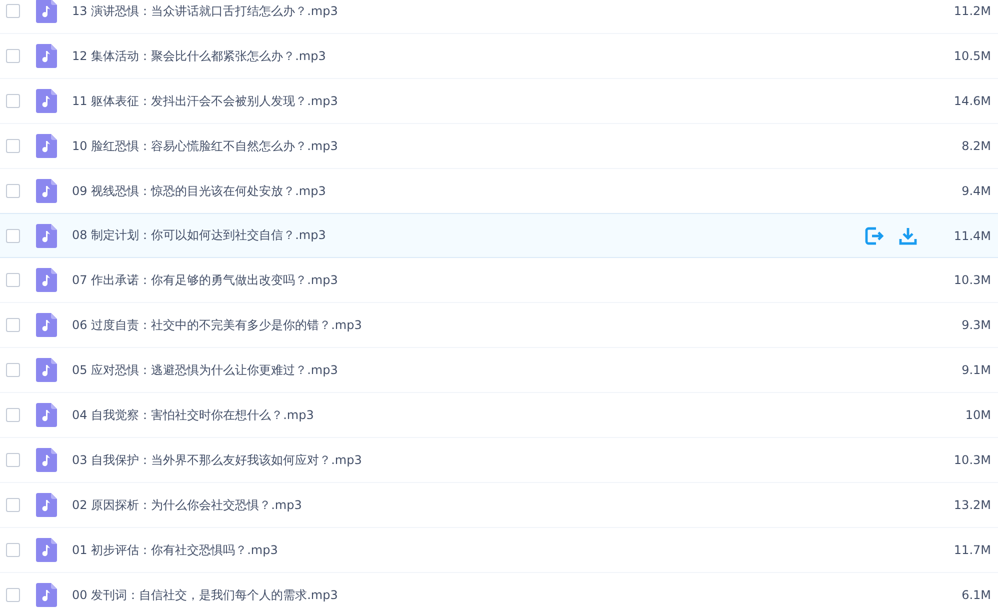 The image size is (998, 612). I want to click on file-size: 11.7M, so click(971, 550).